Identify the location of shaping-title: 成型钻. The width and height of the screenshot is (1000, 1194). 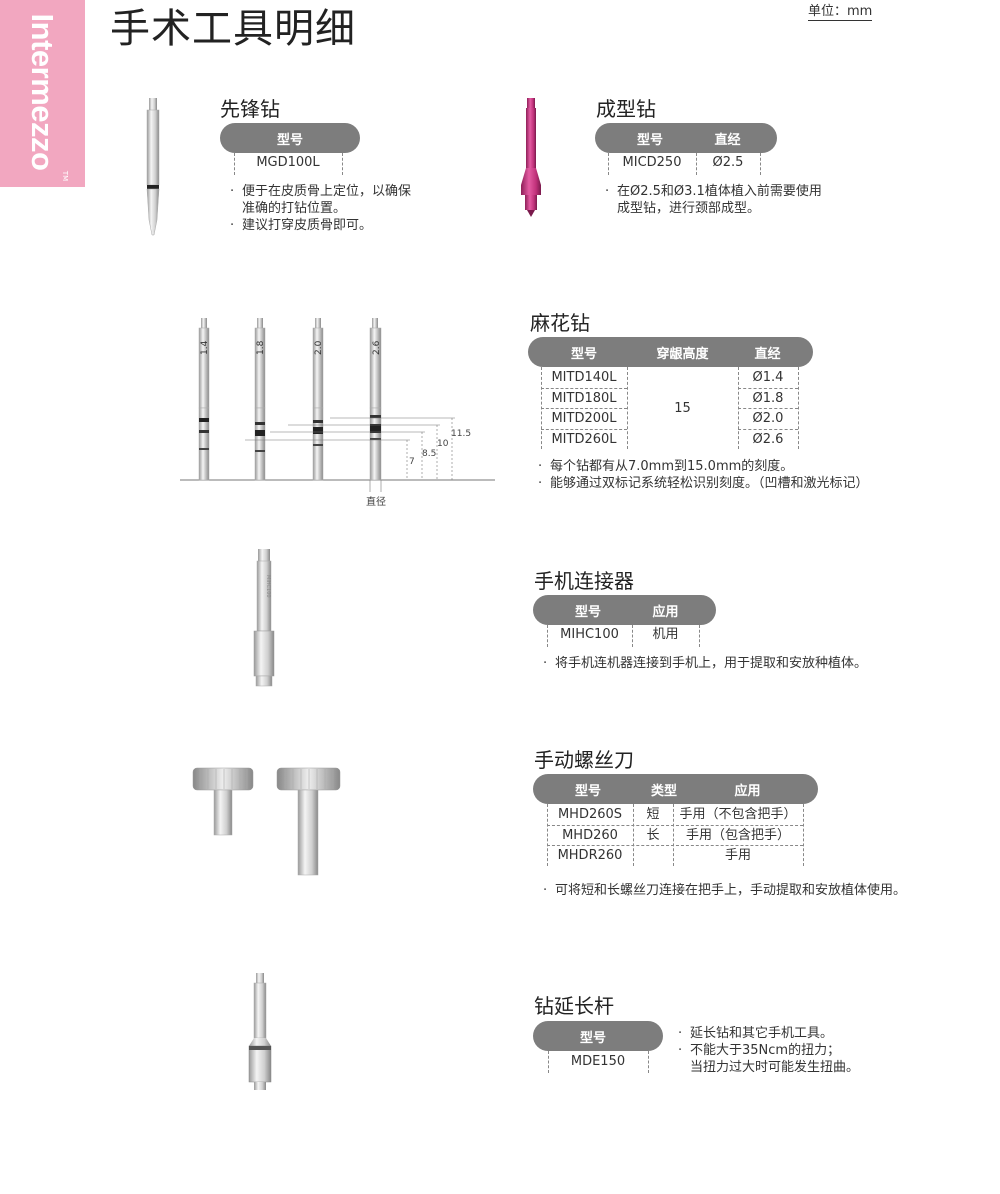
(626, 109).